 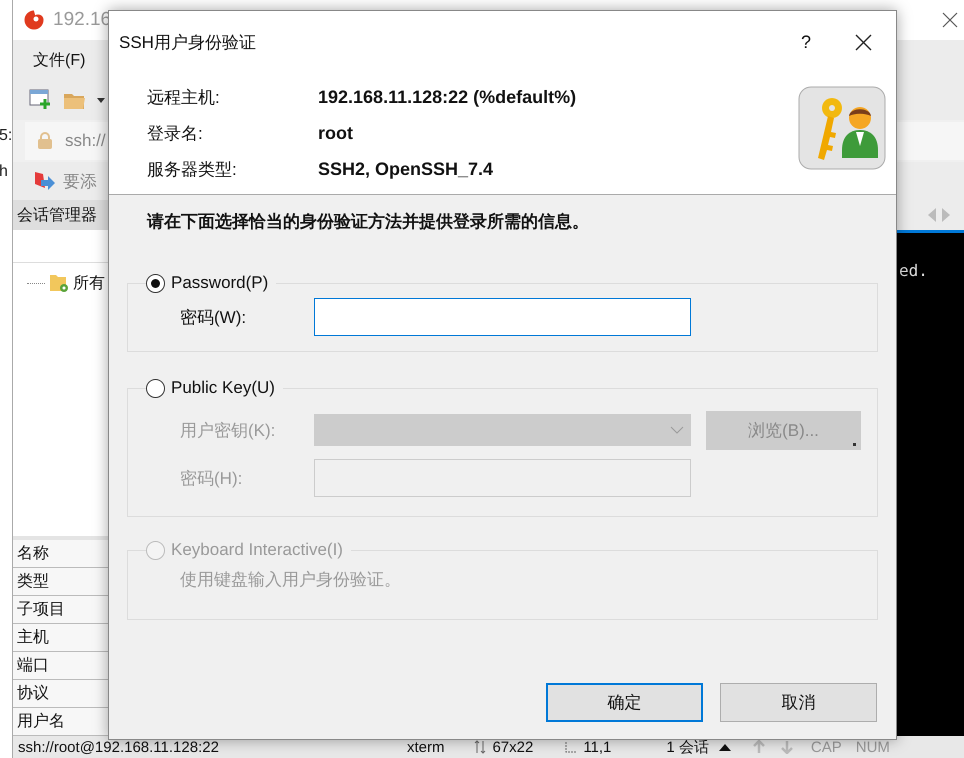 I want to click on property-name: 端口, so click(x=60, y=666).